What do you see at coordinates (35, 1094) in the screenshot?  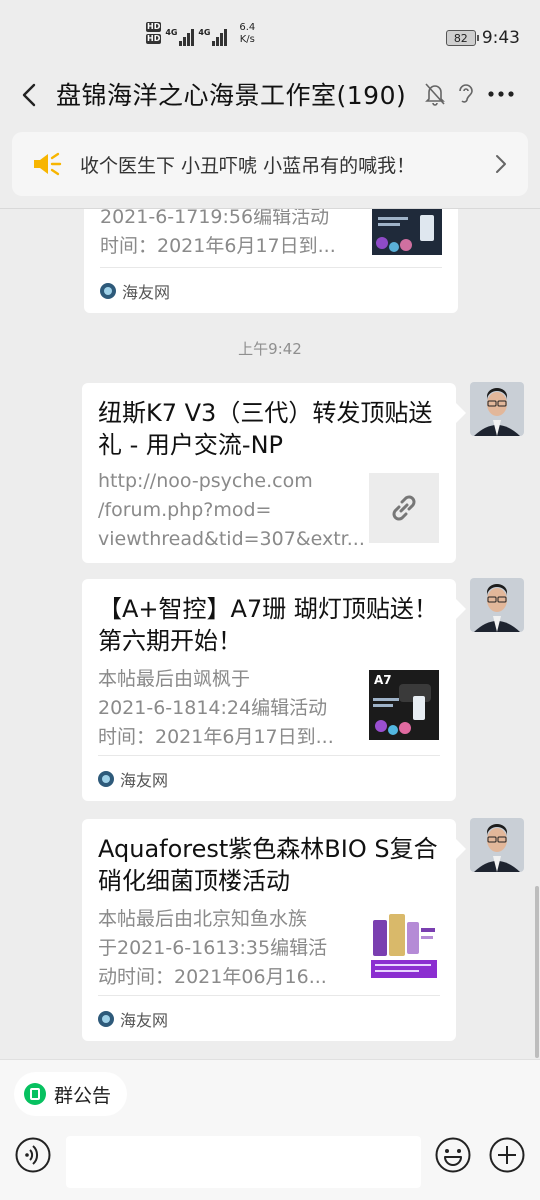 I see `group-notice-icon` at bounding box center [35, 1094].